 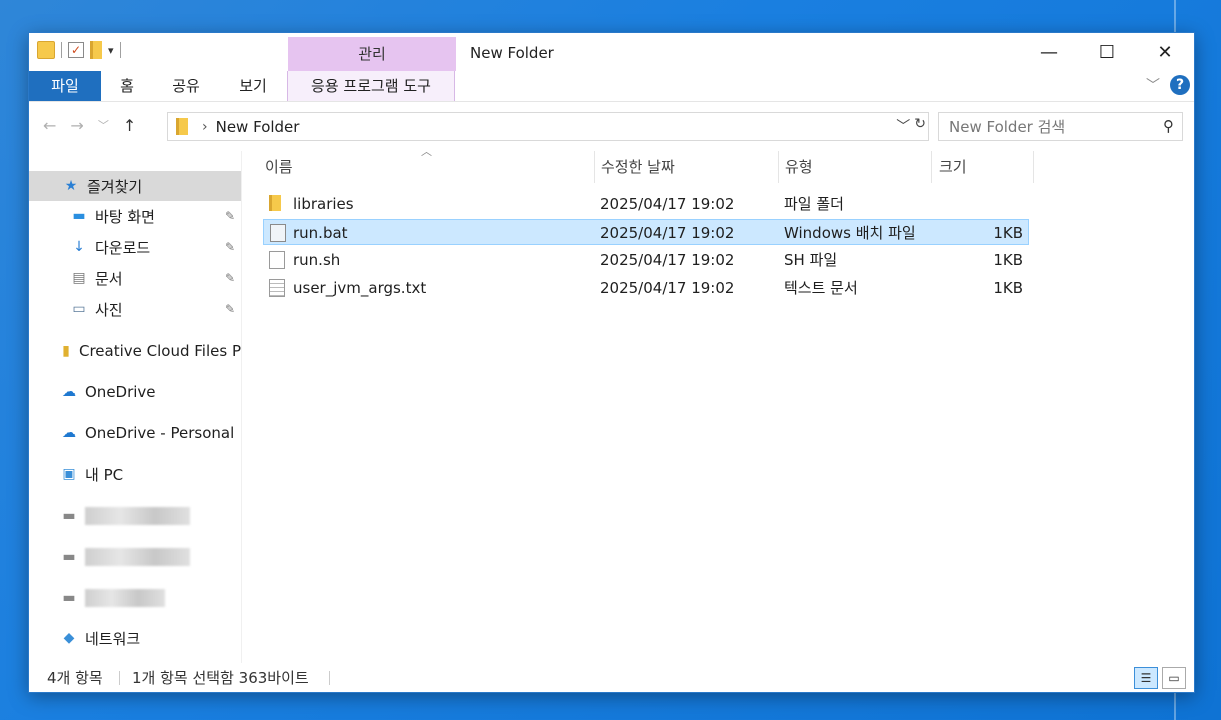 I want to click on nav-onedrive: ☁ OneDrive, so click(x=135, y=392).